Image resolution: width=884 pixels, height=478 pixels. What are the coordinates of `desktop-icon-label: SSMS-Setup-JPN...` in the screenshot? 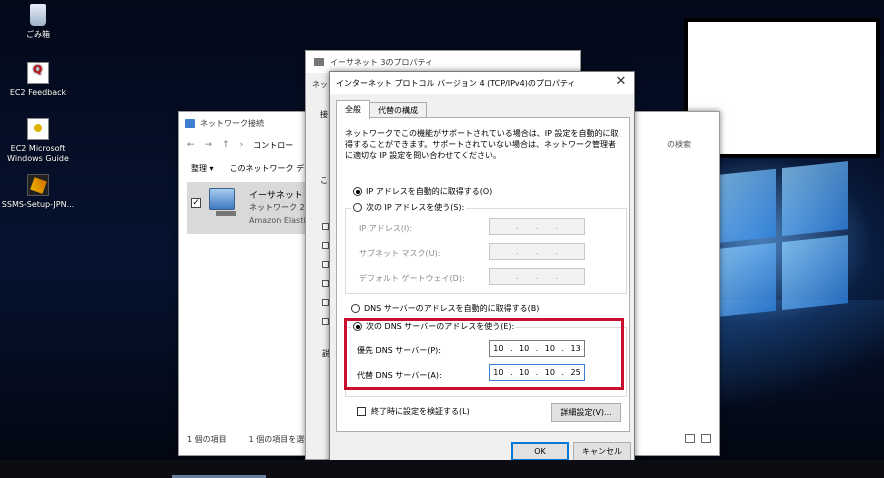 It's located at (38, 204).